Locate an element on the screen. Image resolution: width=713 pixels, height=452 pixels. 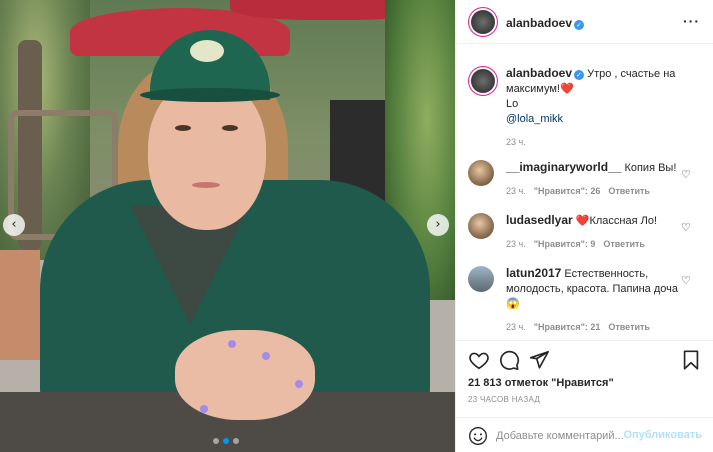
post-header: alanbadoev ✓ ··· is located at coordinates (584, 22).